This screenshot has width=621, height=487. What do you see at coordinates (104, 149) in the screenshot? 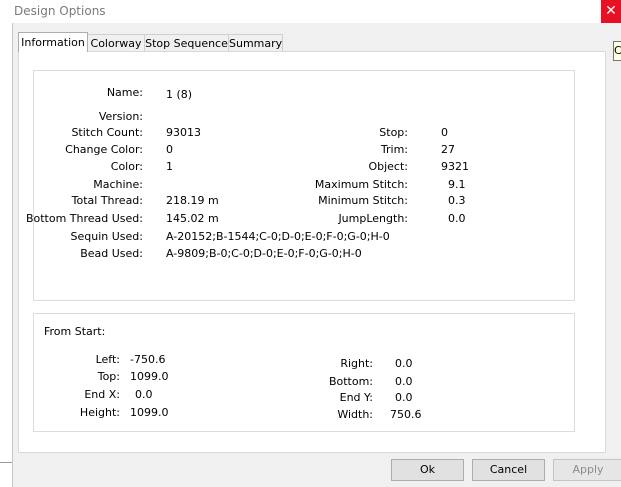
I see `change-color-label: Change Color:` at bounding box center [104, 149].